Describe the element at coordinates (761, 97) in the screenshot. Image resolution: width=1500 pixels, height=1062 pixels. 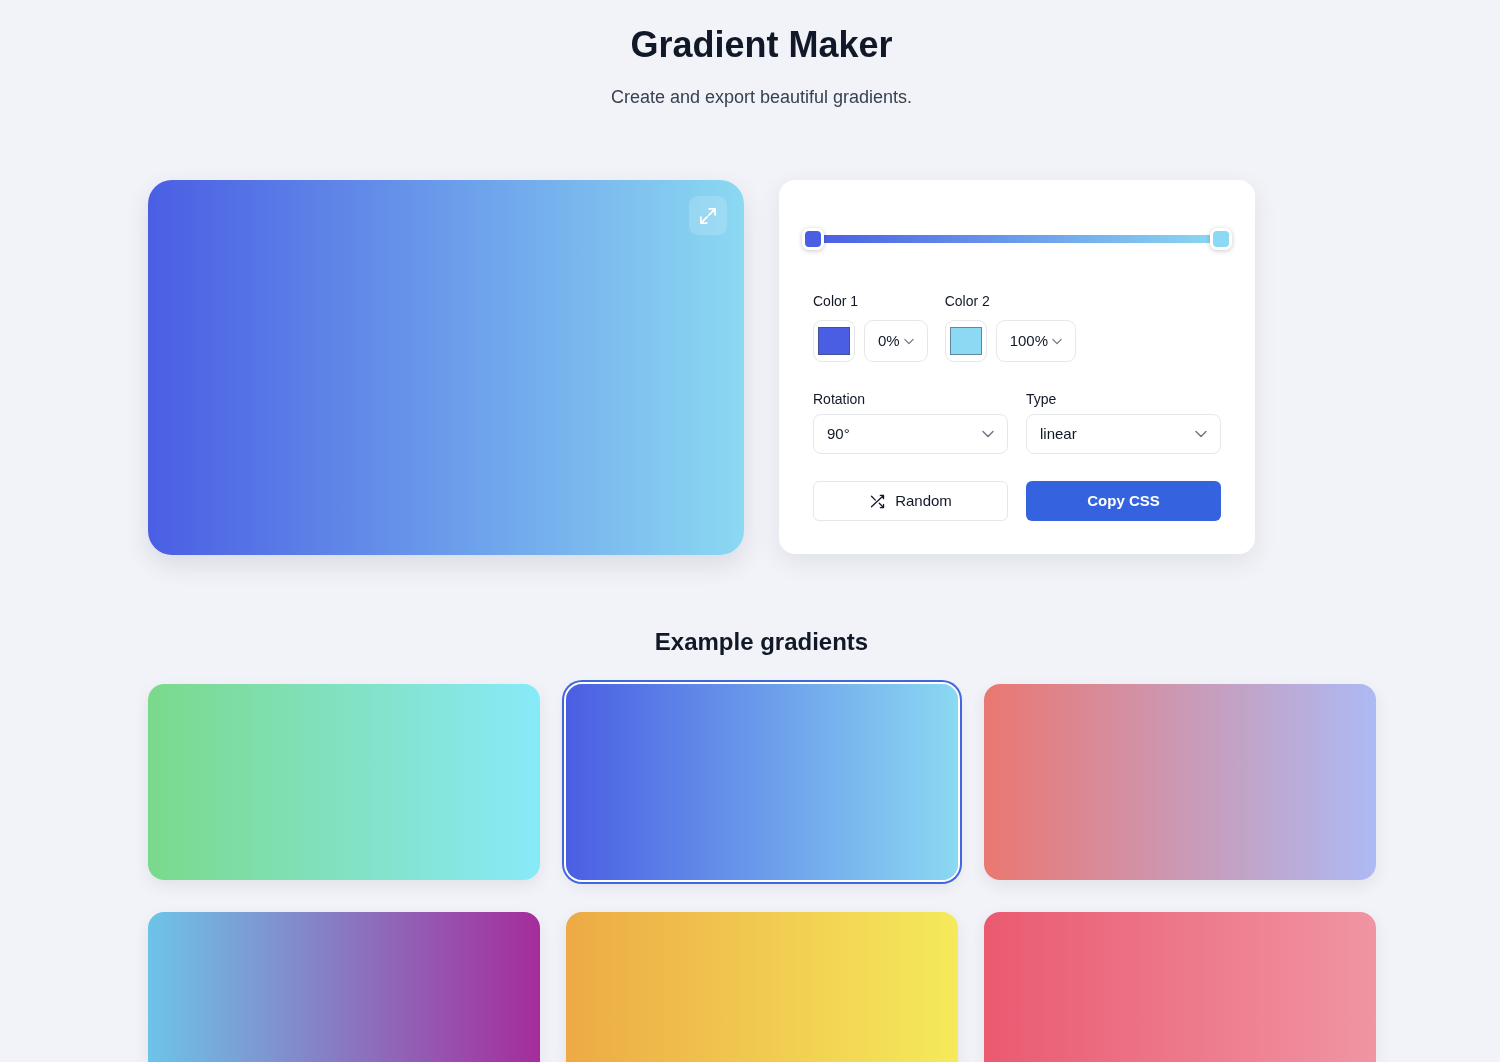
I see `page-subtitle: Create and export beautiful gradients.` at that location.